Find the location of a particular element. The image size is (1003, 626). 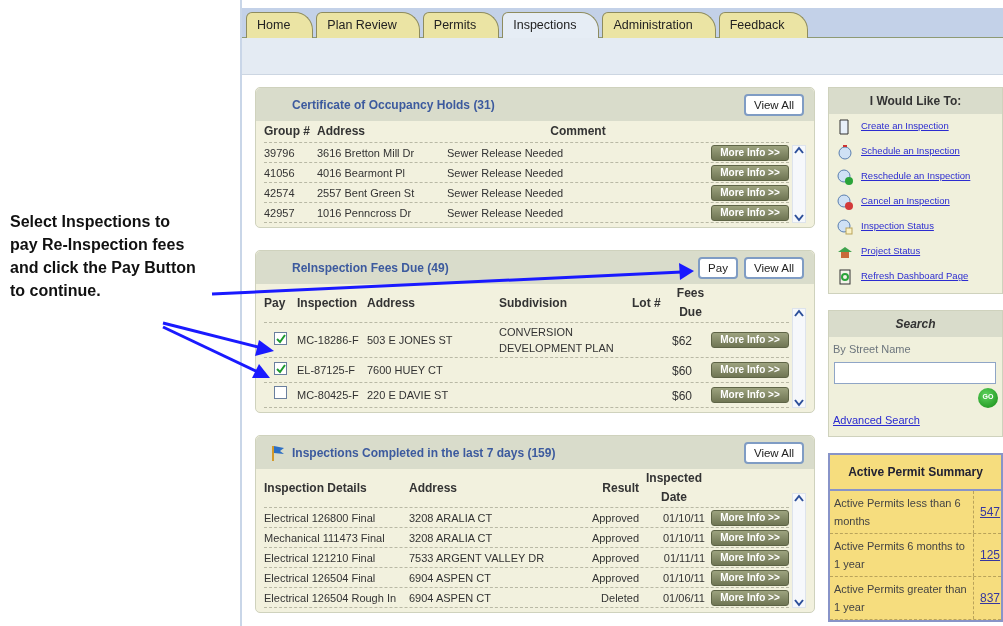

tab: Permits is located at coordinates (461, 25).